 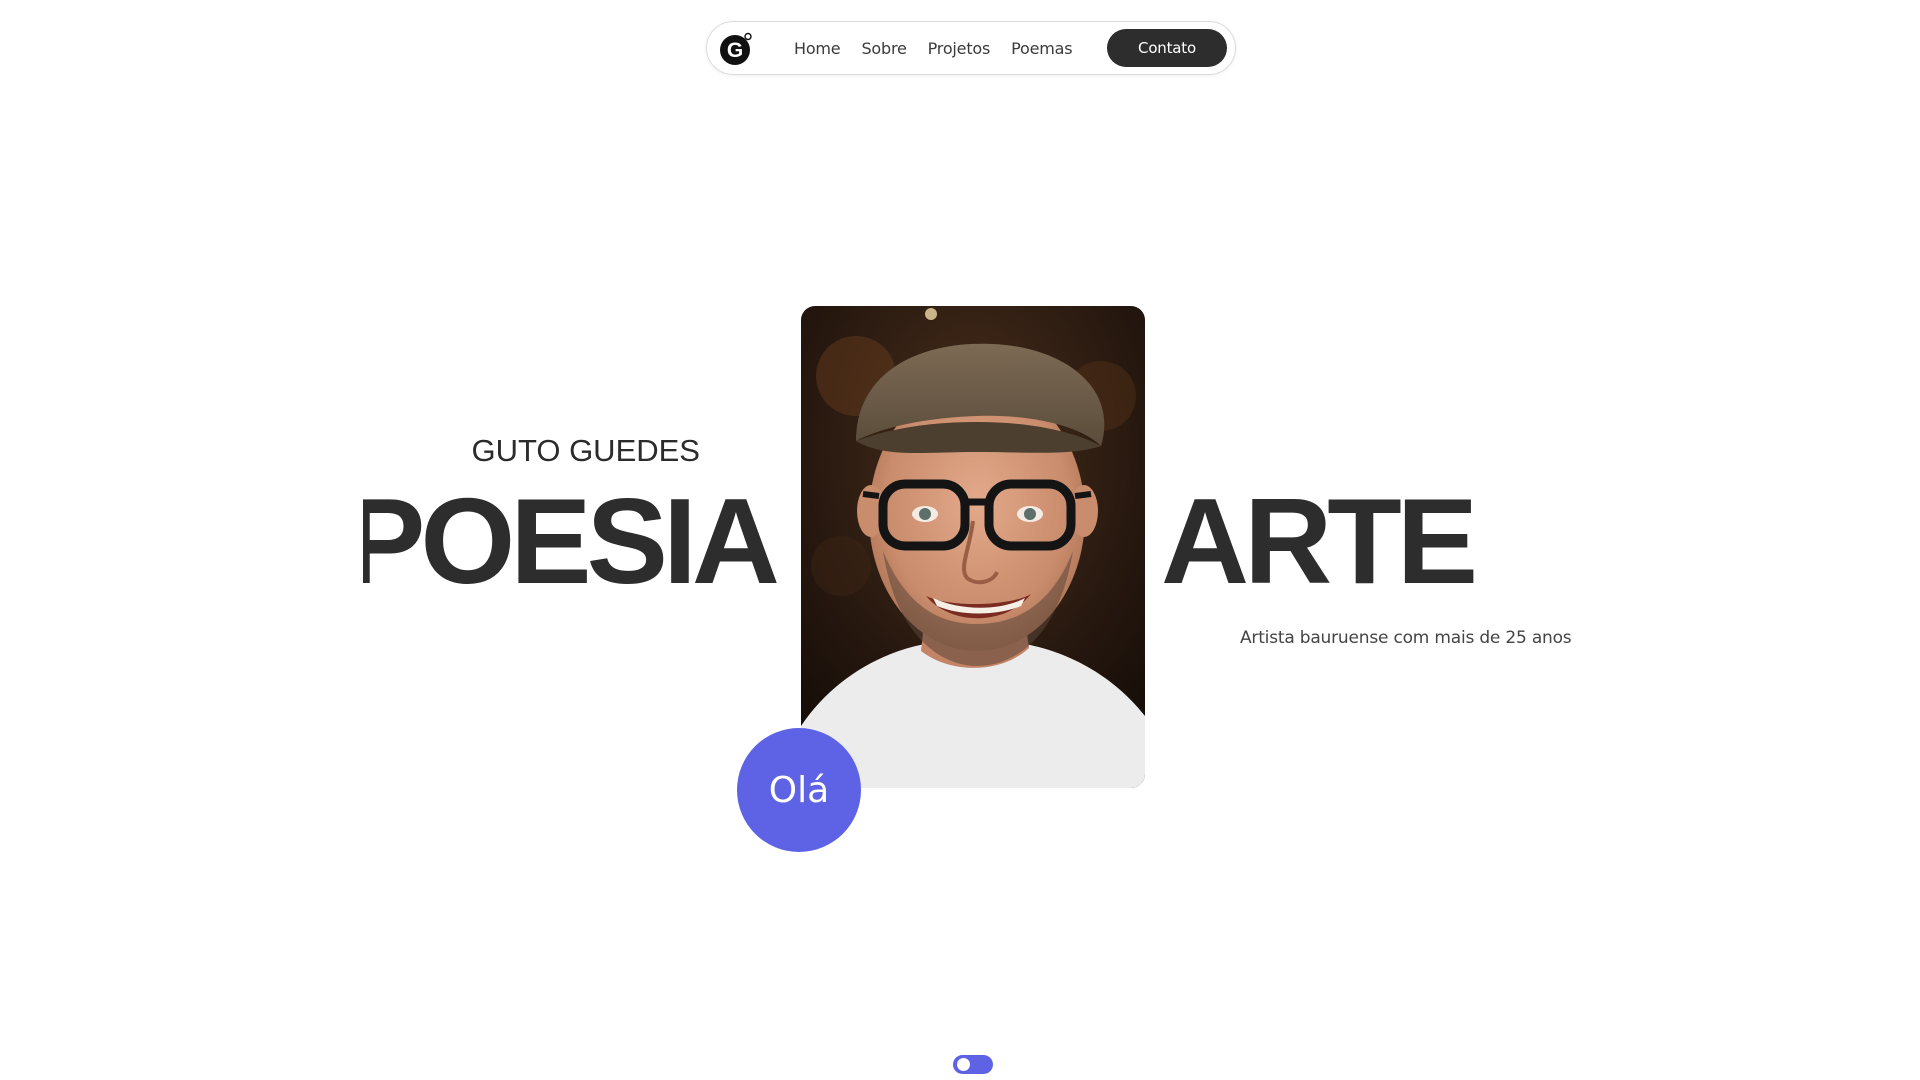 I want to click on logo-letter: G, so click(x=735, y=50).